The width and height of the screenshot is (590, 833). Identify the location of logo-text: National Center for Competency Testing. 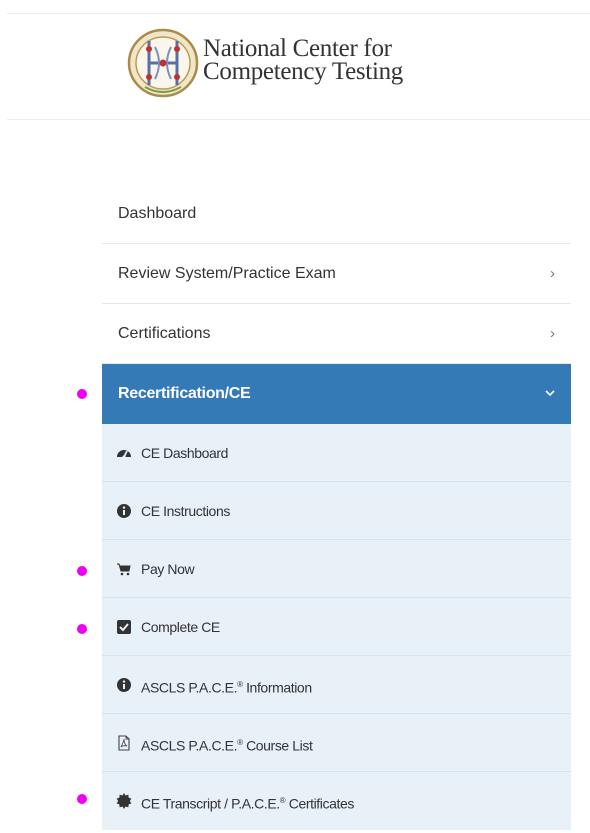
(303, 60).